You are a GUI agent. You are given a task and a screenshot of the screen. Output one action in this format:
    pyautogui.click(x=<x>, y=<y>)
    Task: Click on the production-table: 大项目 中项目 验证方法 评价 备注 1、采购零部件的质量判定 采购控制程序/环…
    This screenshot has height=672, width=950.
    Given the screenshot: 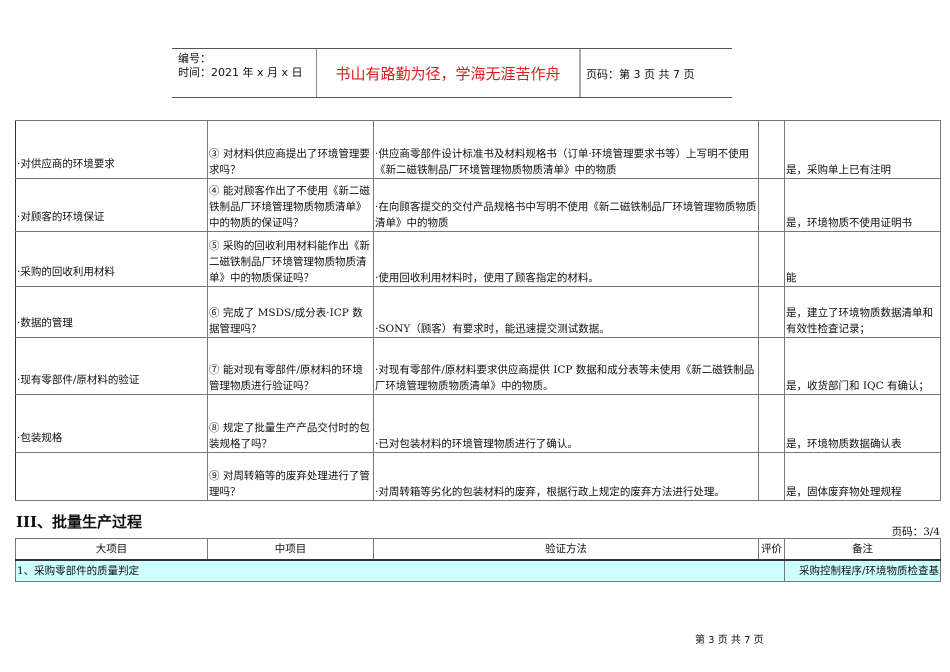 What is the action you would take?
    pyautogui.click(x=478, y=560)
    